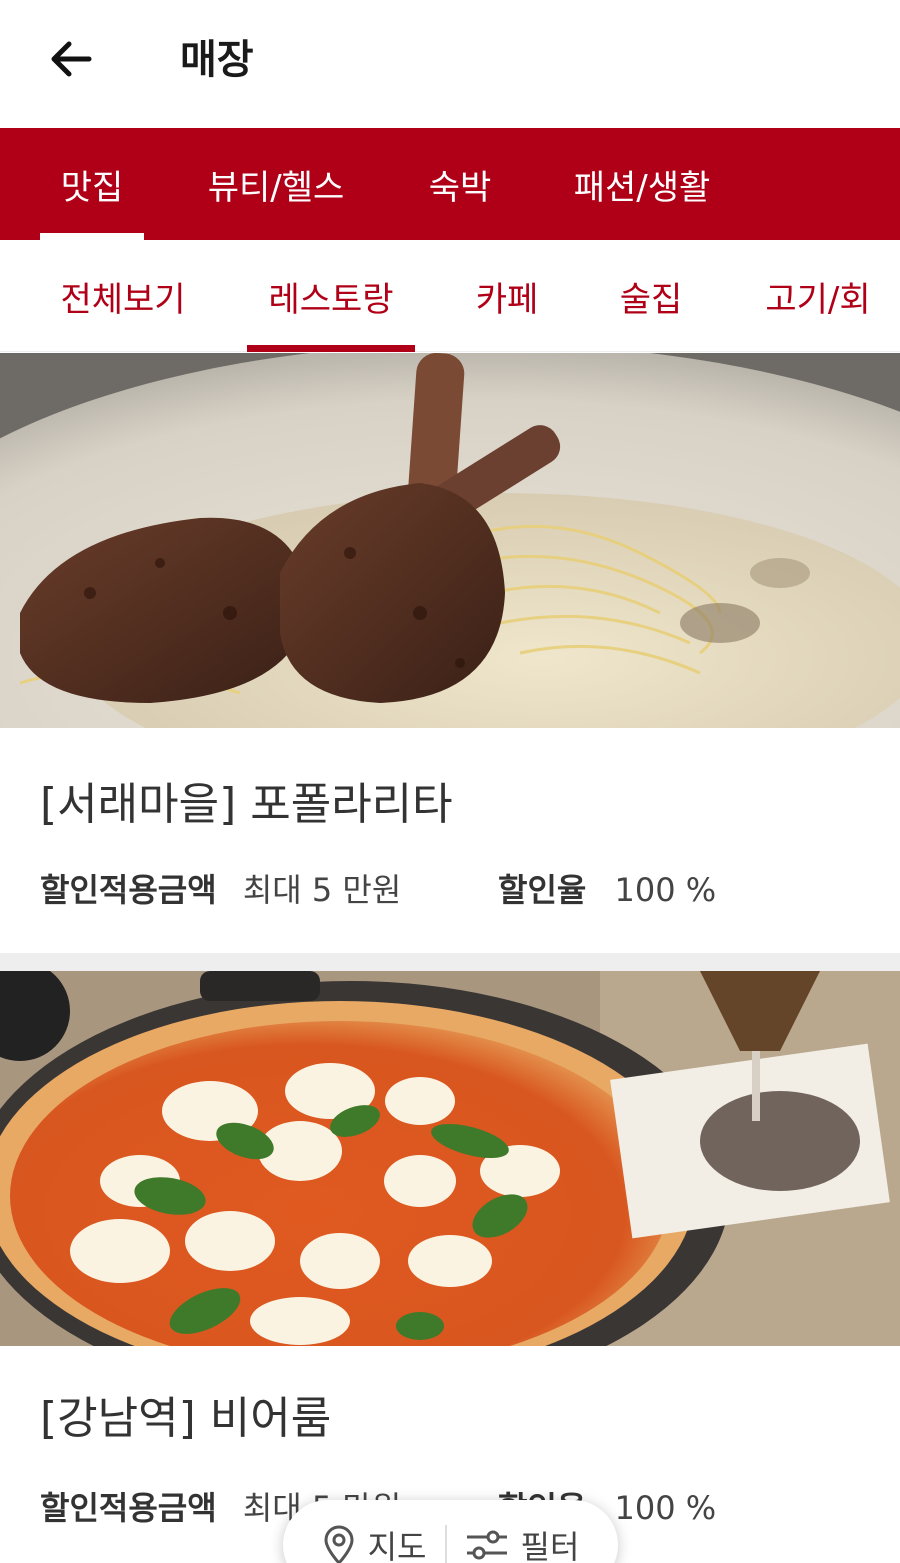 Image resolution: width=900 pixels, height=1563 pixels. I want to click on store-name: [강남역] 비어룸, so click(186, 1418).